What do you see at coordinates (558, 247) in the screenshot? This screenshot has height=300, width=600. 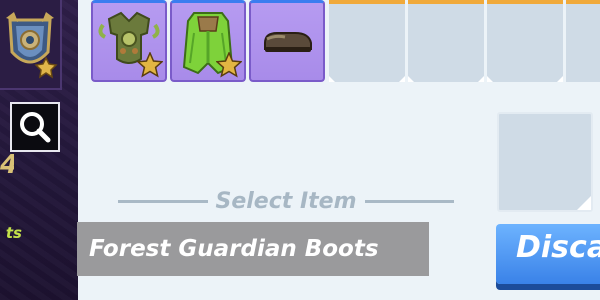 I see `discard-button-label: Disca` at bounding box center [558, 247].